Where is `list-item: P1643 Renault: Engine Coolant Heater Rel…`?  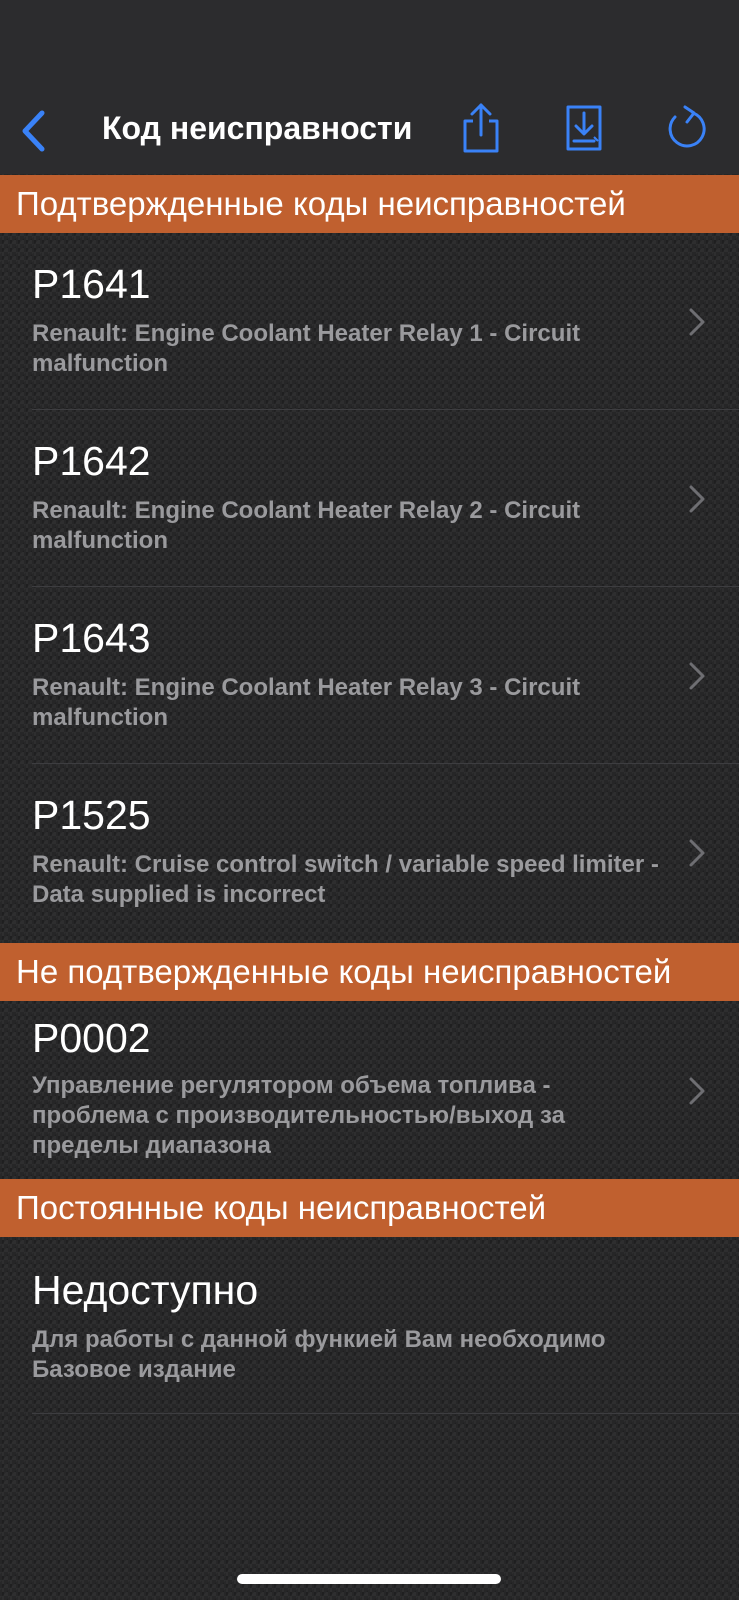 list-item: P1643 Renault: Engine Coolant Heater Rel… is located at coordinates (369, 675).